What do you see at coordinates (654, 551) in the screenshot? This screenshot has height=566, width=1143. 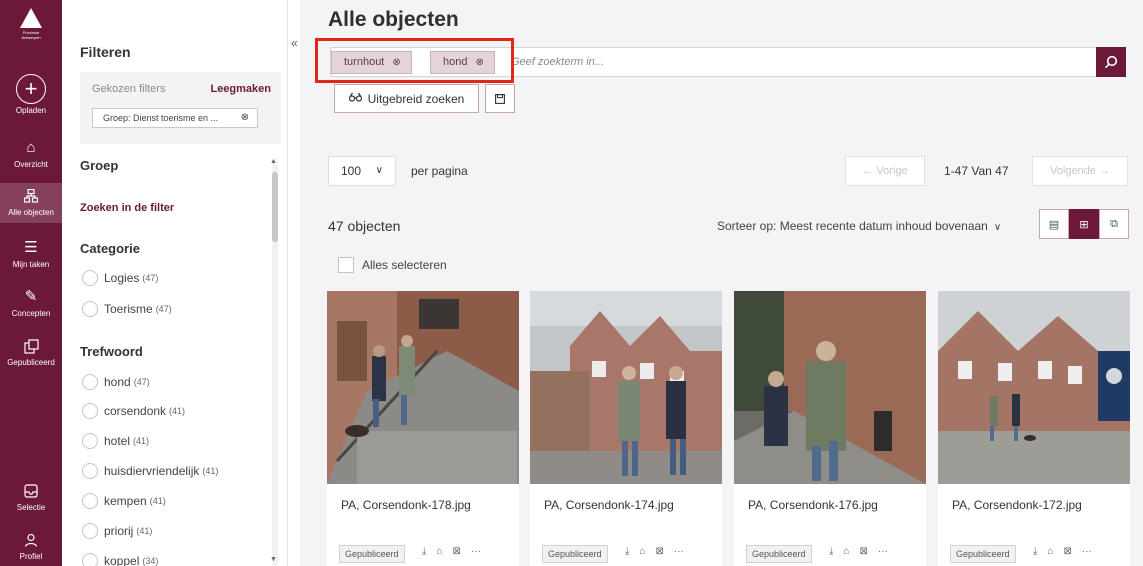 I see `card-actions: ⤓ ⌂ ⊠ ···` at bounding box center [654, 551].